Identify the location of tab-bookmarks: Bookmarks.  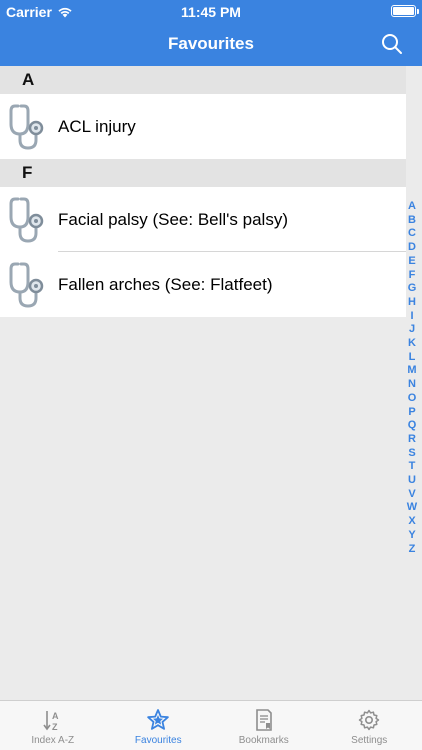
(264, 725).